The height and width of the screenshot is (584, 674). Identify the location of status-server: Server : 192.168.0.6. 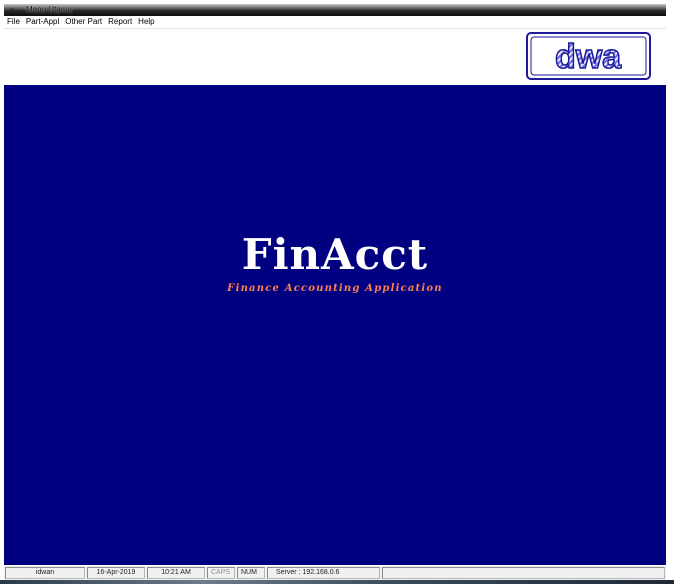
(323, 573).